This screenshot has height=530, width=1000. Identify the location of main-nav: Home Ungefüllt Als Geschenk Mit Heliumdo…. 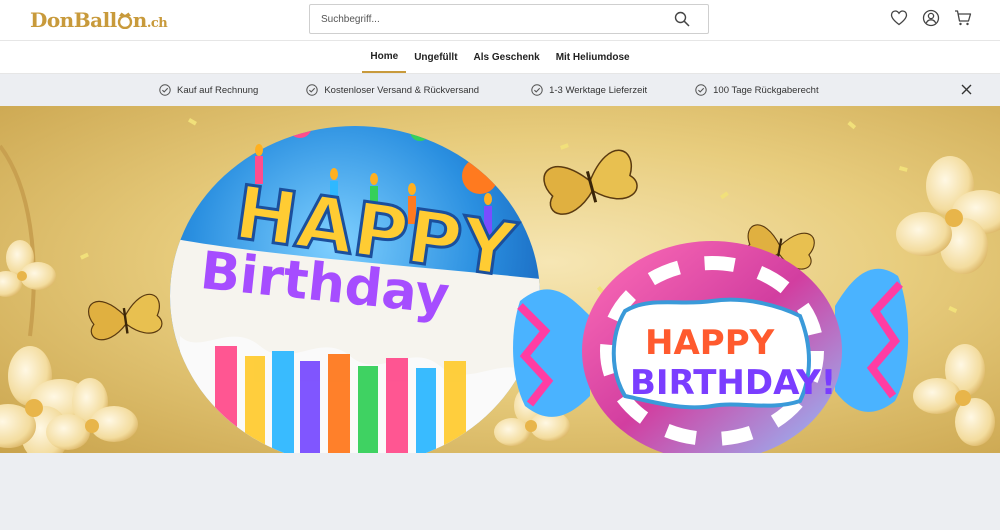
(500, 57).